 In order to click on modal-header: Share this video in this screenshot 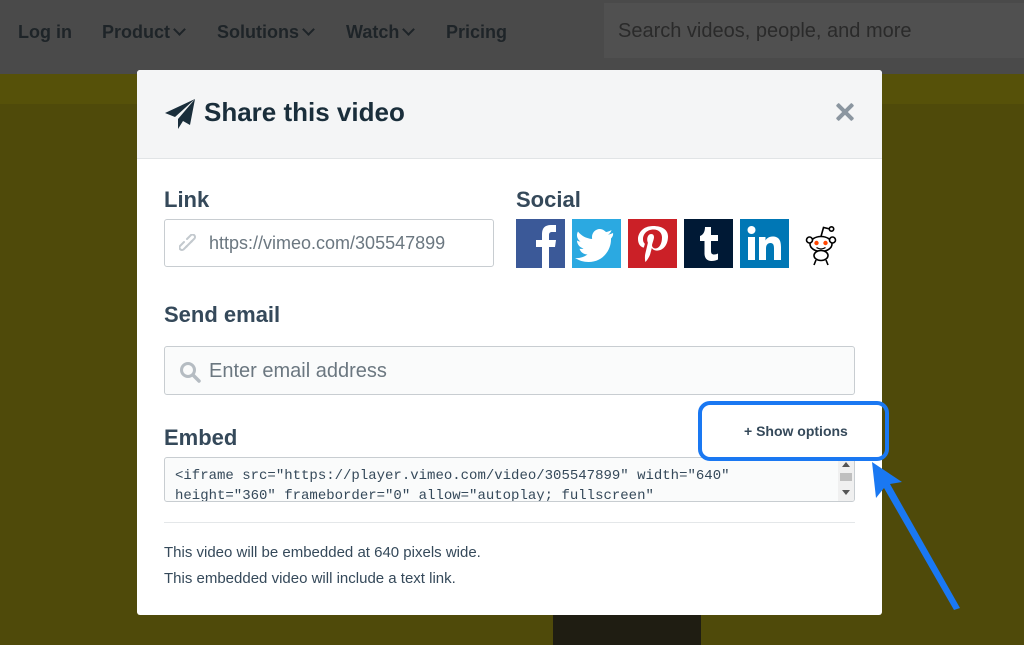, I will do `click(509, 114)`.